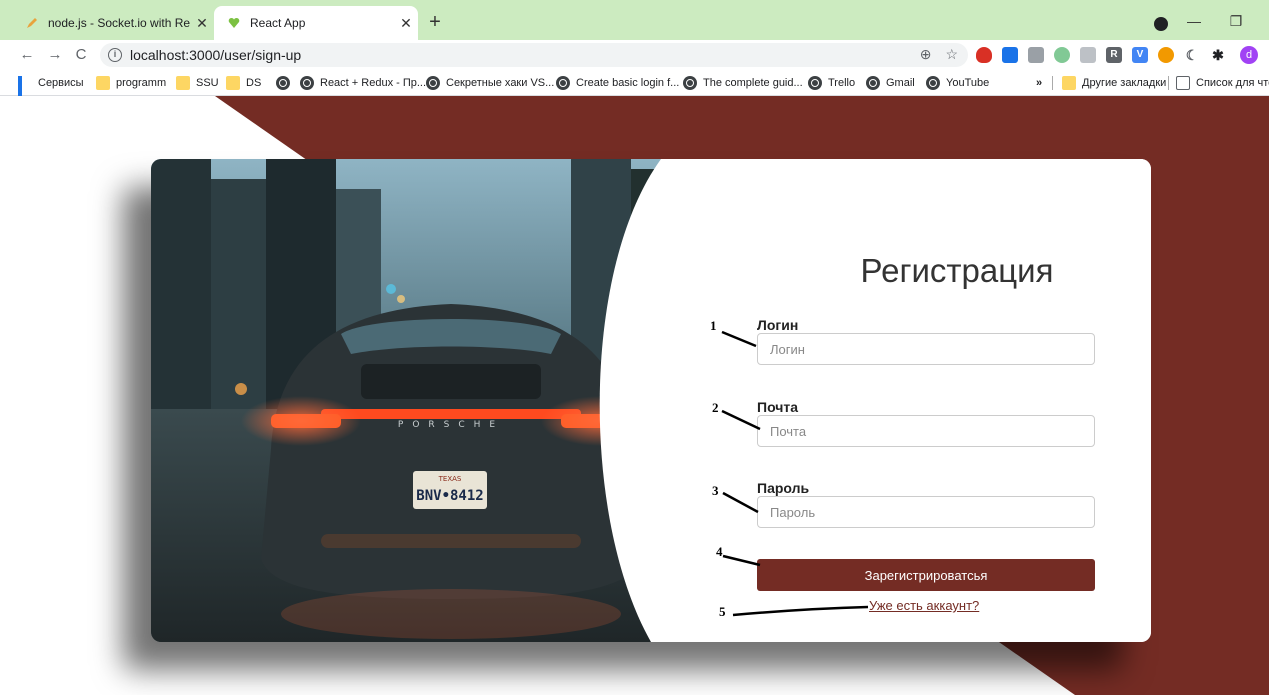  What do you see at coordinates (1183, 83) in the screenshot?
I see `reading-list-icon` at bounding box center [1183, 83].